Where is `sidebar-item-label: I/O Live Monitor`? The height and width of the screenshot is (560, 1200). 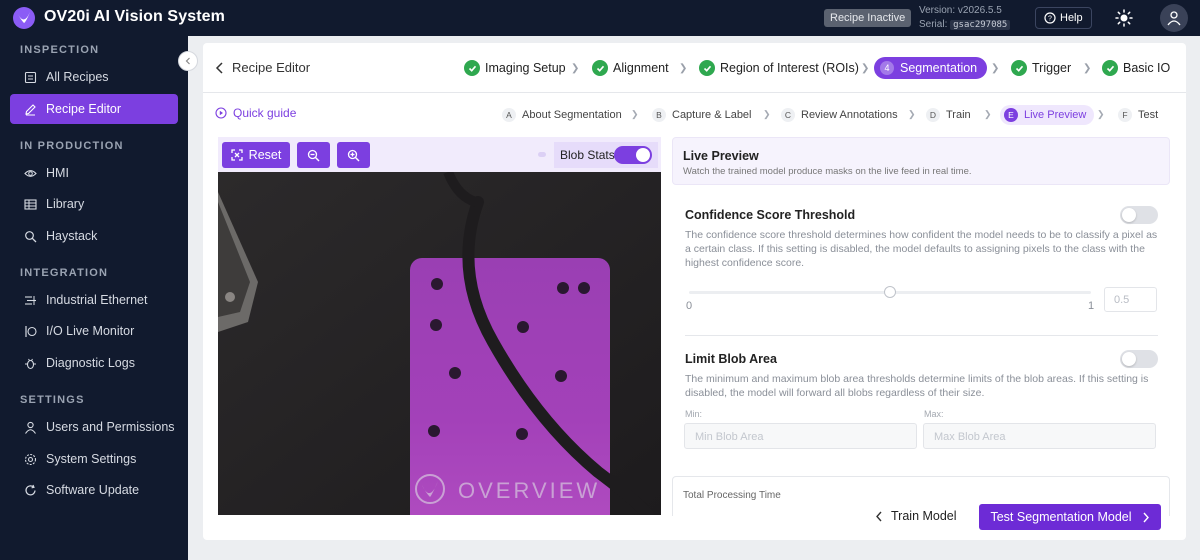 sidebar-item-label: I/O Live Monitor is located at coordinates (90, 331).